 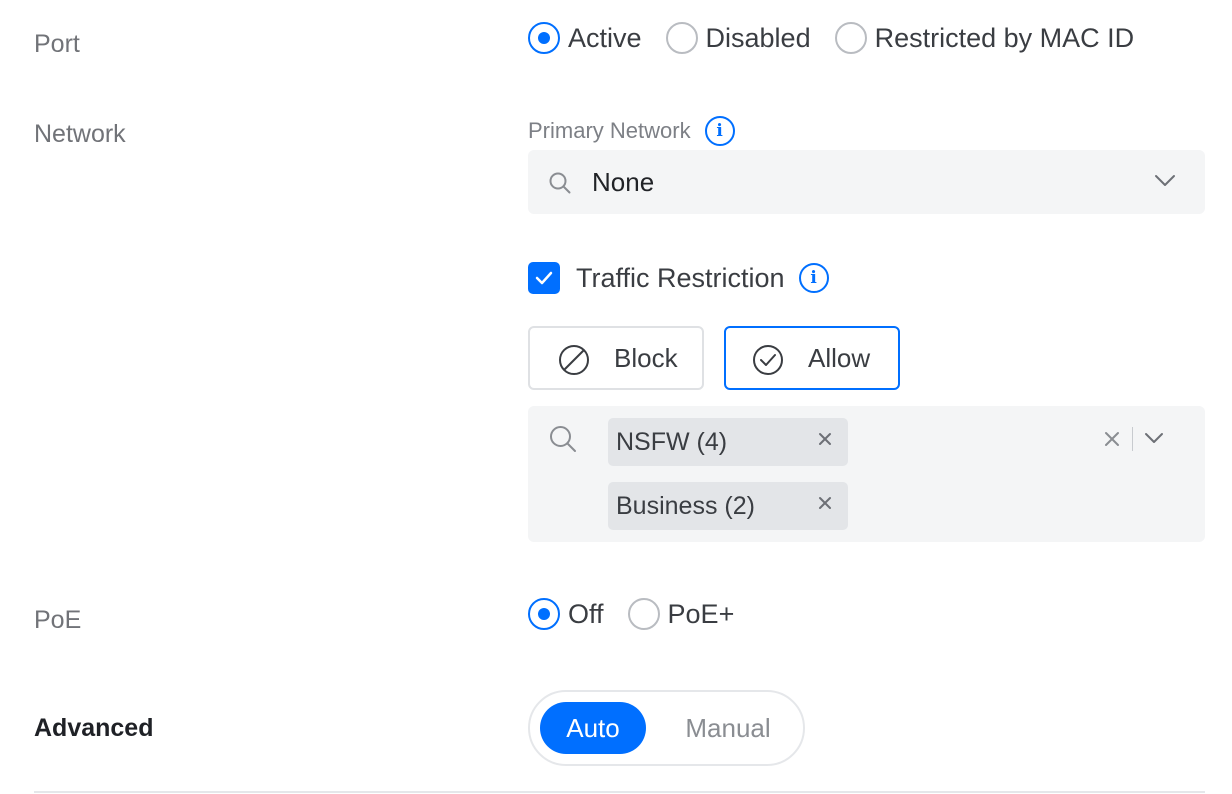 What do you see at coordinates (609, 130) in the screenshot?
I see `primary-network-label: Primary Network` at bounding box center [609, 130].